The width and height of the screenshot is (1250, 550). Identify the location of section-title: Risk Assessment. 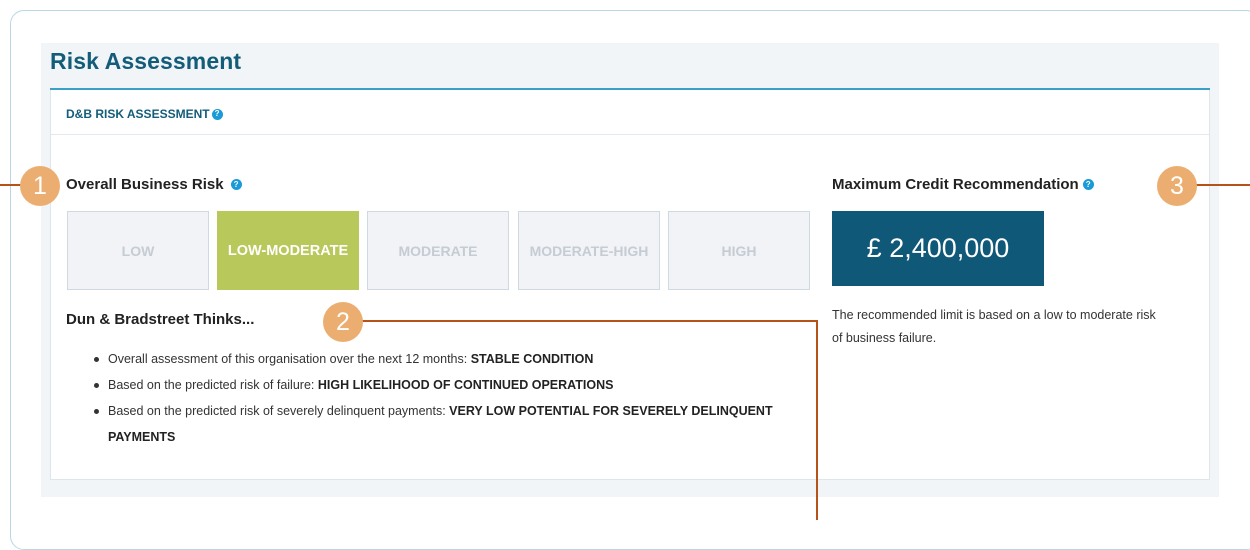
(146, 61).